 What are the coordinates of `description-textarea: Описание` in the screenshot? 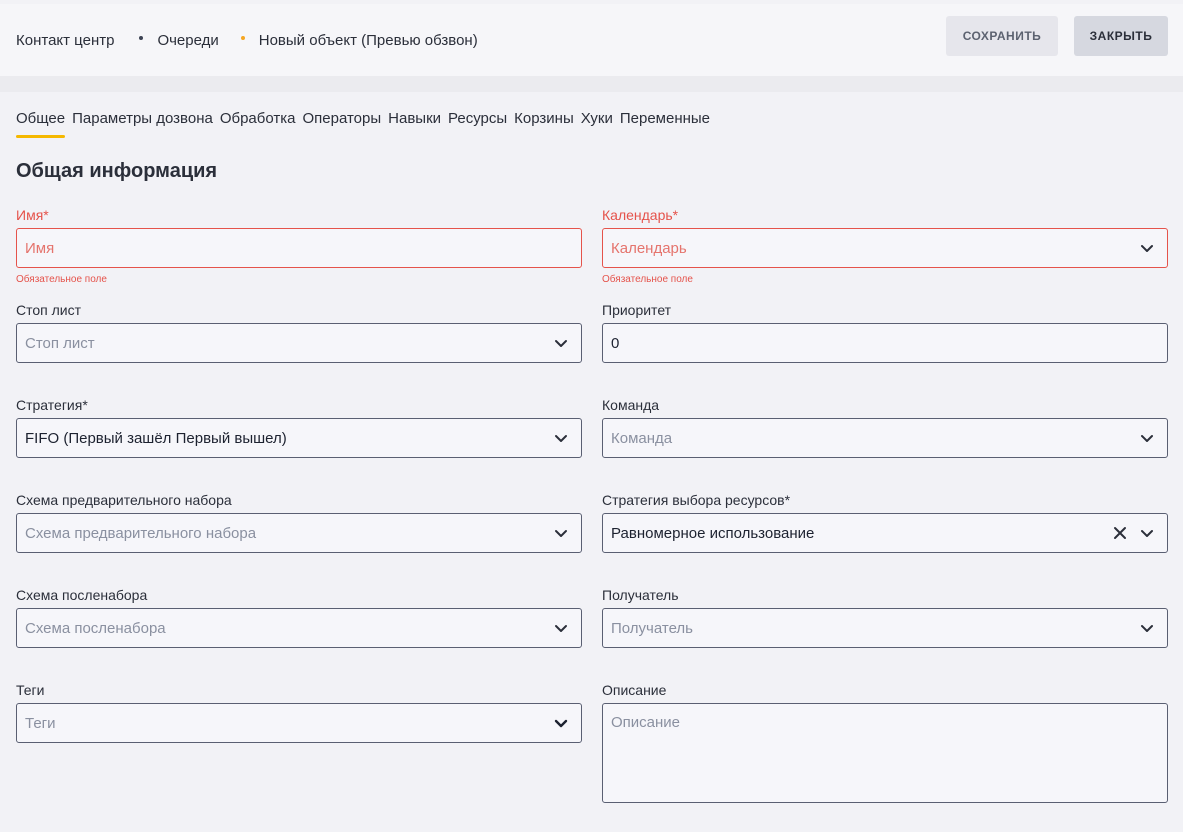 It's located at (885, 753).